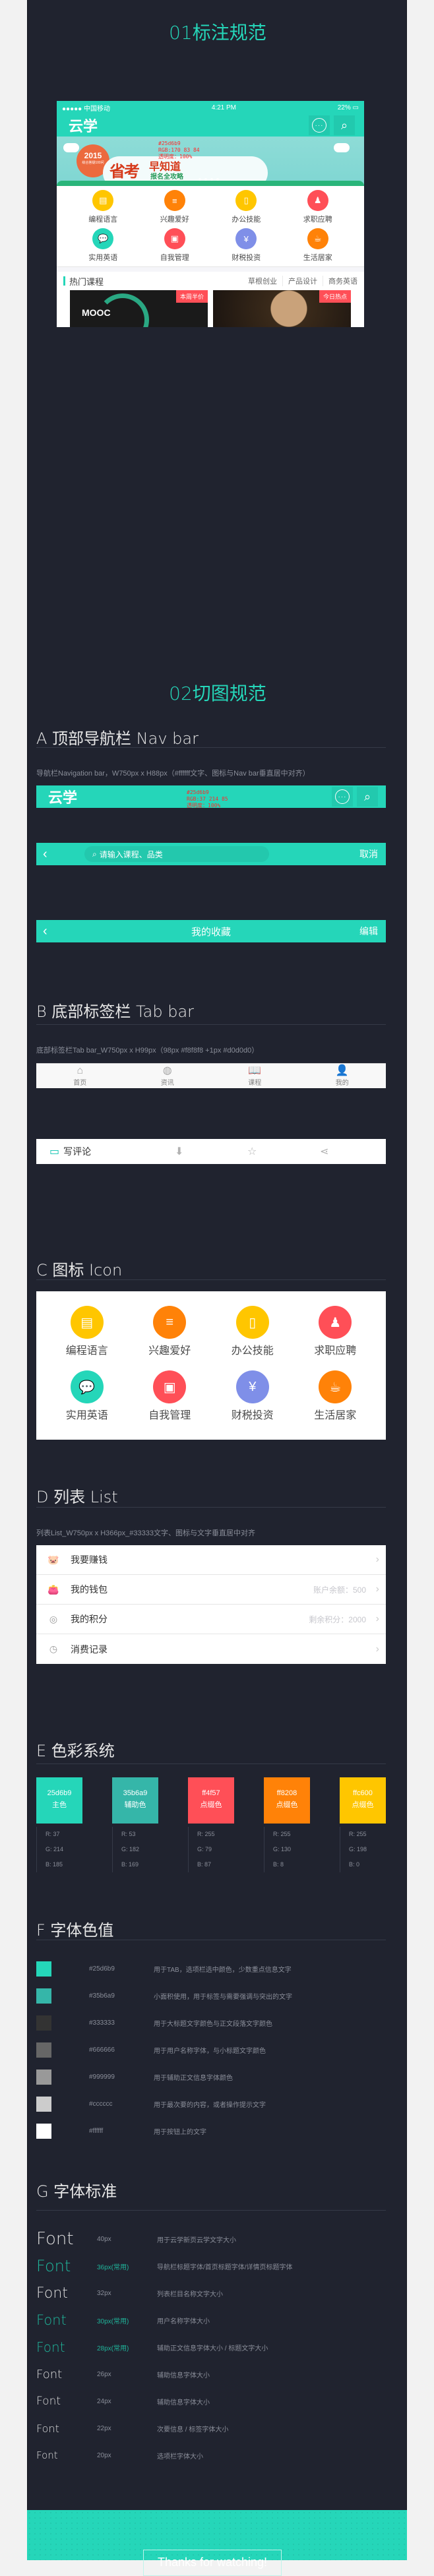 This screenshot has width=434, height=2576. Describe the element at coordinates (211, 932) in the screenshot. I see `favorites-title: 我的收藏` at that location.